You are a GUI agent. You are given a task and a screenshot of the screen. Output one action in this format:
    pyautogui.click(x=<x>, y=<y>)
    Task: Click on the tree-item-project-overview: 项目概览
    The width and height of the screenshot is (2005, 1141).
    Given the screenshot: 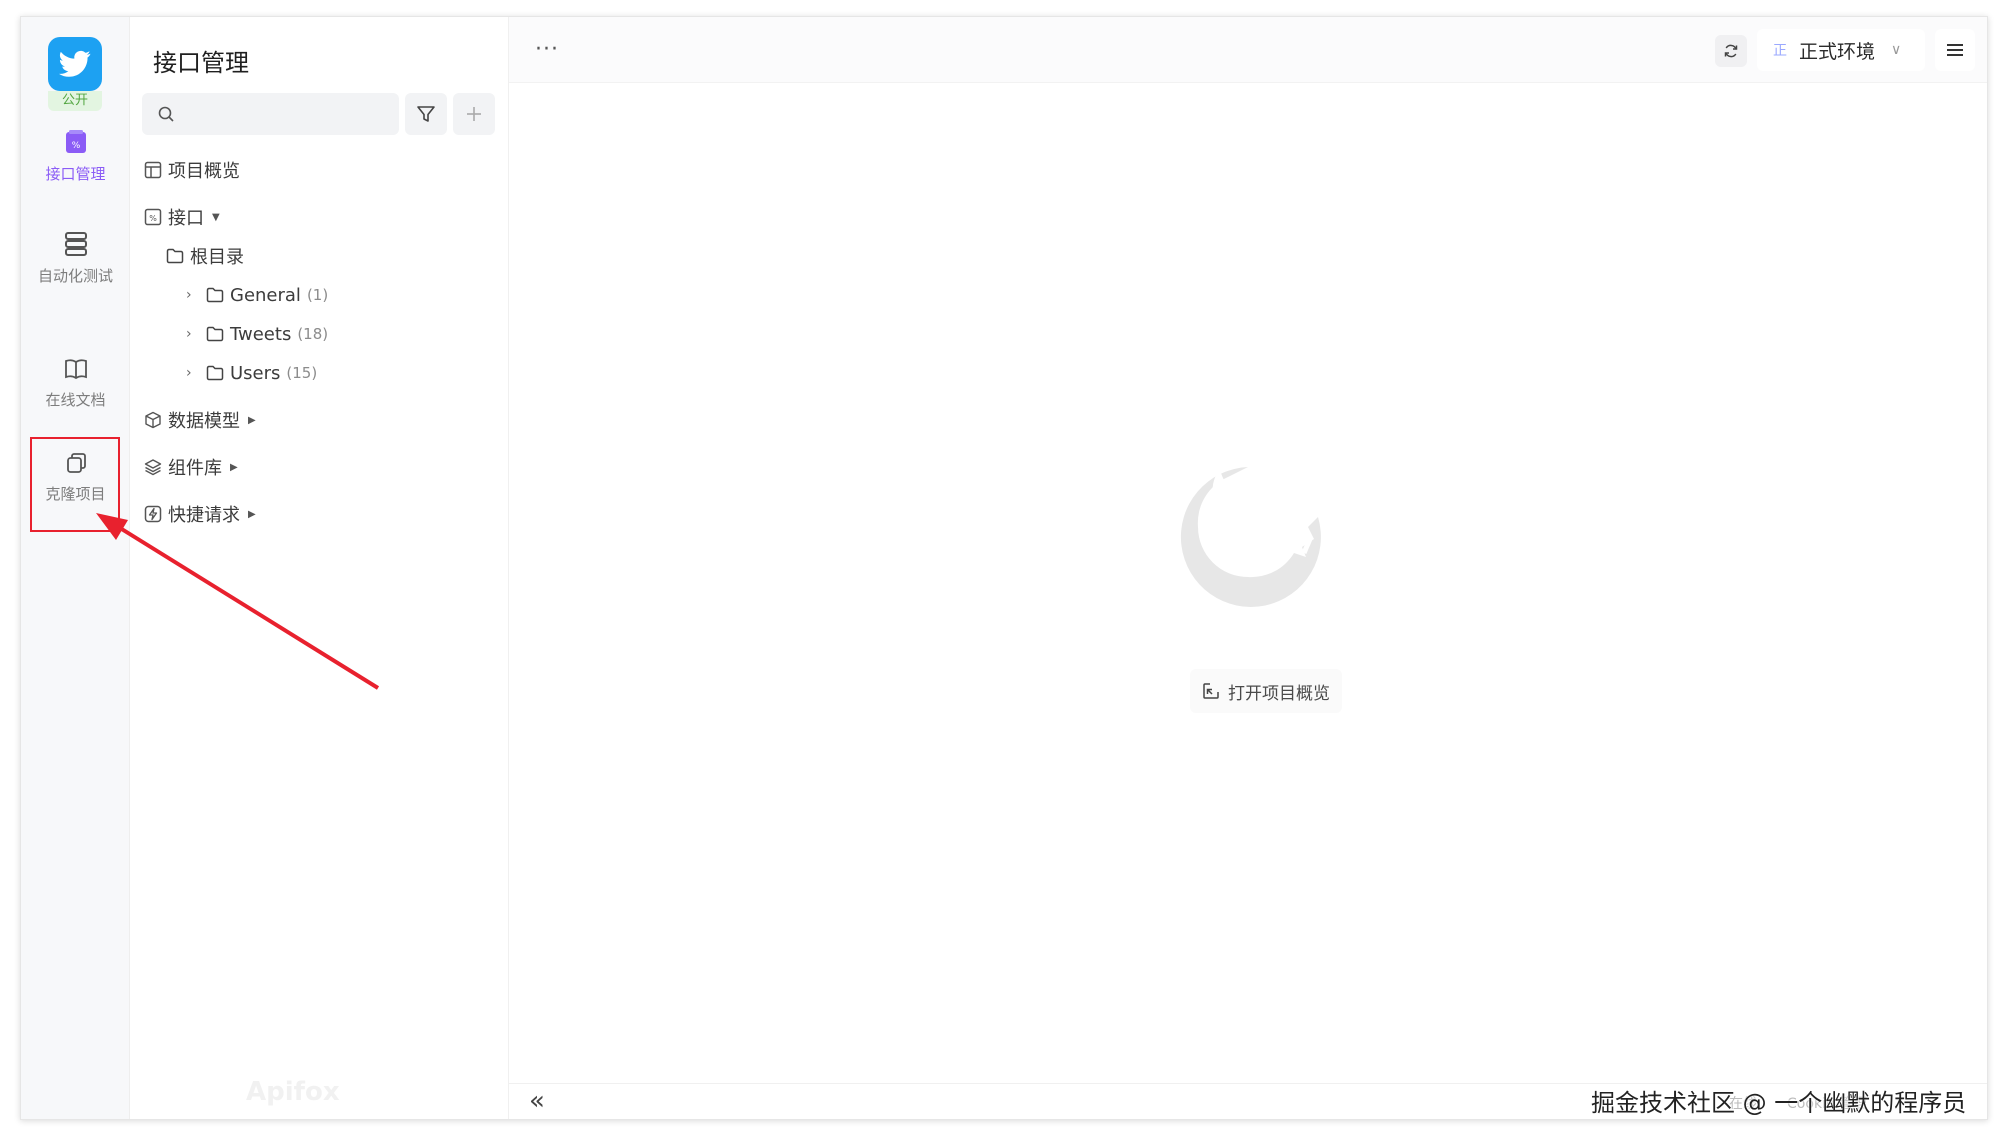 What is the action you would take?
    pyautogui.click(x=319, y=170)
    